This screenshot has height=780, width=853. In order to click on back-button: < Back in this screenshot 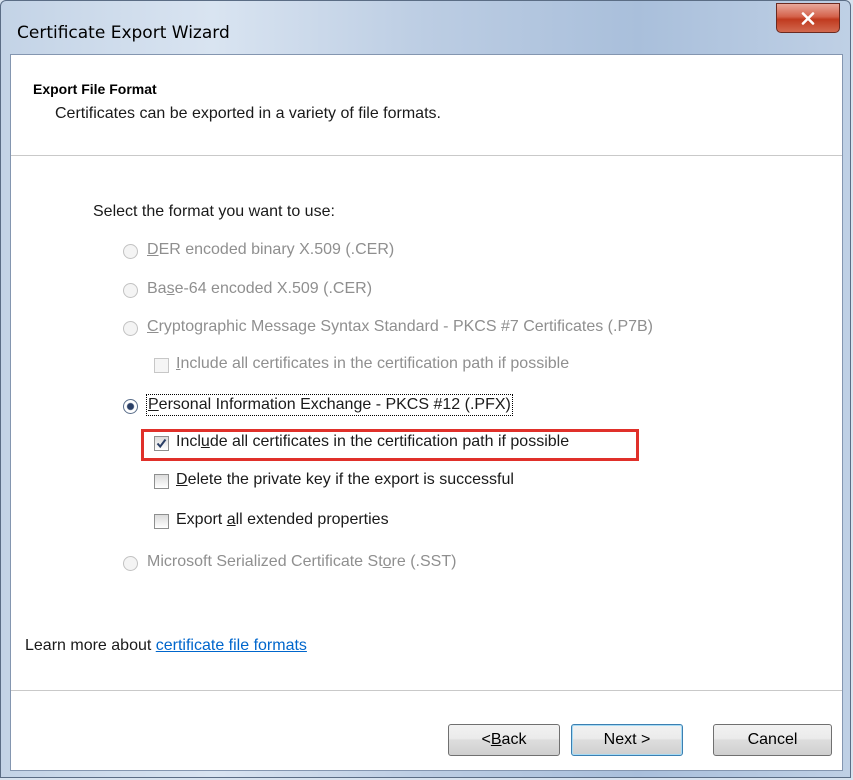, I will do `click(504, 740)`.